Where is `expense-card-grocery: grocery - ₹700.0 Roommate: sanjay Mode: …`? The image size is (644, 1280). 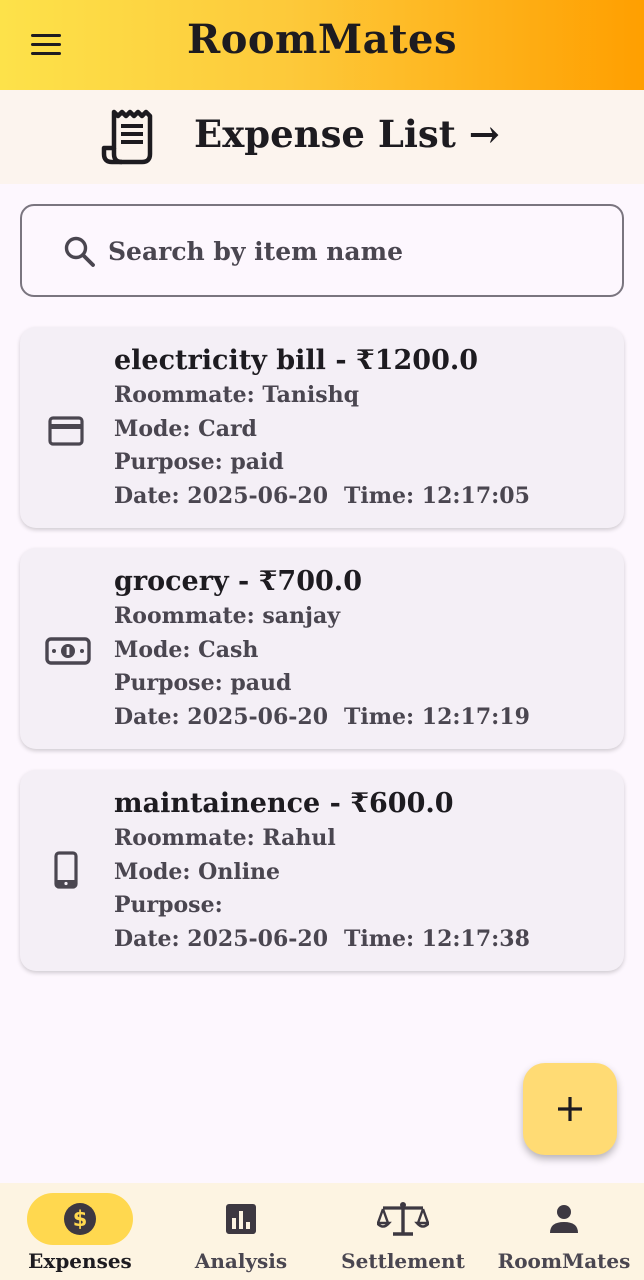
expense-card-grocery: grocery - ₹700.0 Roommate: sanjay Mode: … is located at coordinates (322, 648).